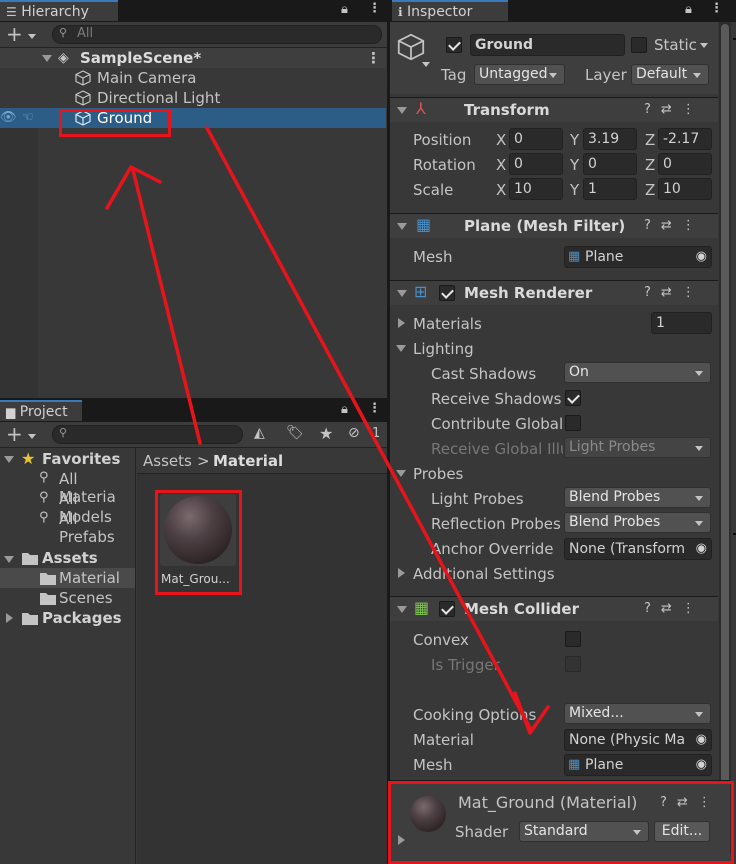 This screenshot has width=736, height=864. Describe the element at coordinates (443, 349) in the screenshot. I see `lighting-label: Lighting` at that location.